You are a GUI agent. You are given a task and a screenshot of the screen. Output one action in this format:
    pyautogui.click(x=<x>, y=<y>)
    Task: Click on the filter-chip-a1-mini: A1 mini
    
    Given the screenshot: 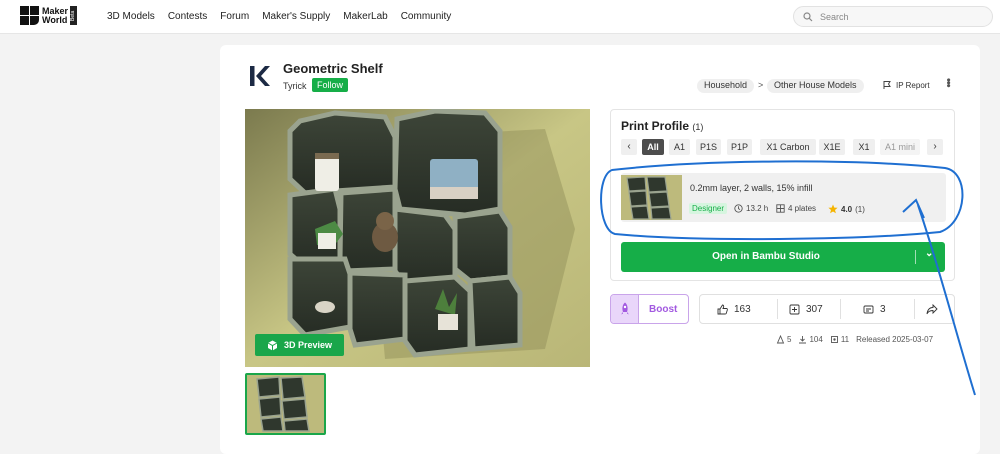 What is the action you would take?
    pyautogui.click(x=900, y=147)
    